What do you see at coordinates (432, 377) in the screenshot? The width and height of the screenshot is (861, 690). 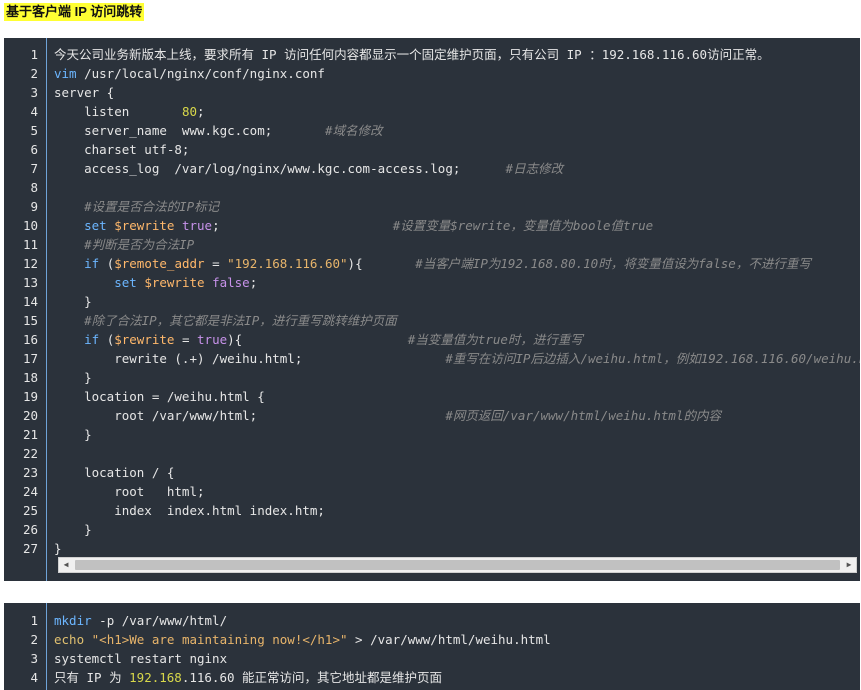 I see `code-line: 18 }` at bounding box center [432, 377].